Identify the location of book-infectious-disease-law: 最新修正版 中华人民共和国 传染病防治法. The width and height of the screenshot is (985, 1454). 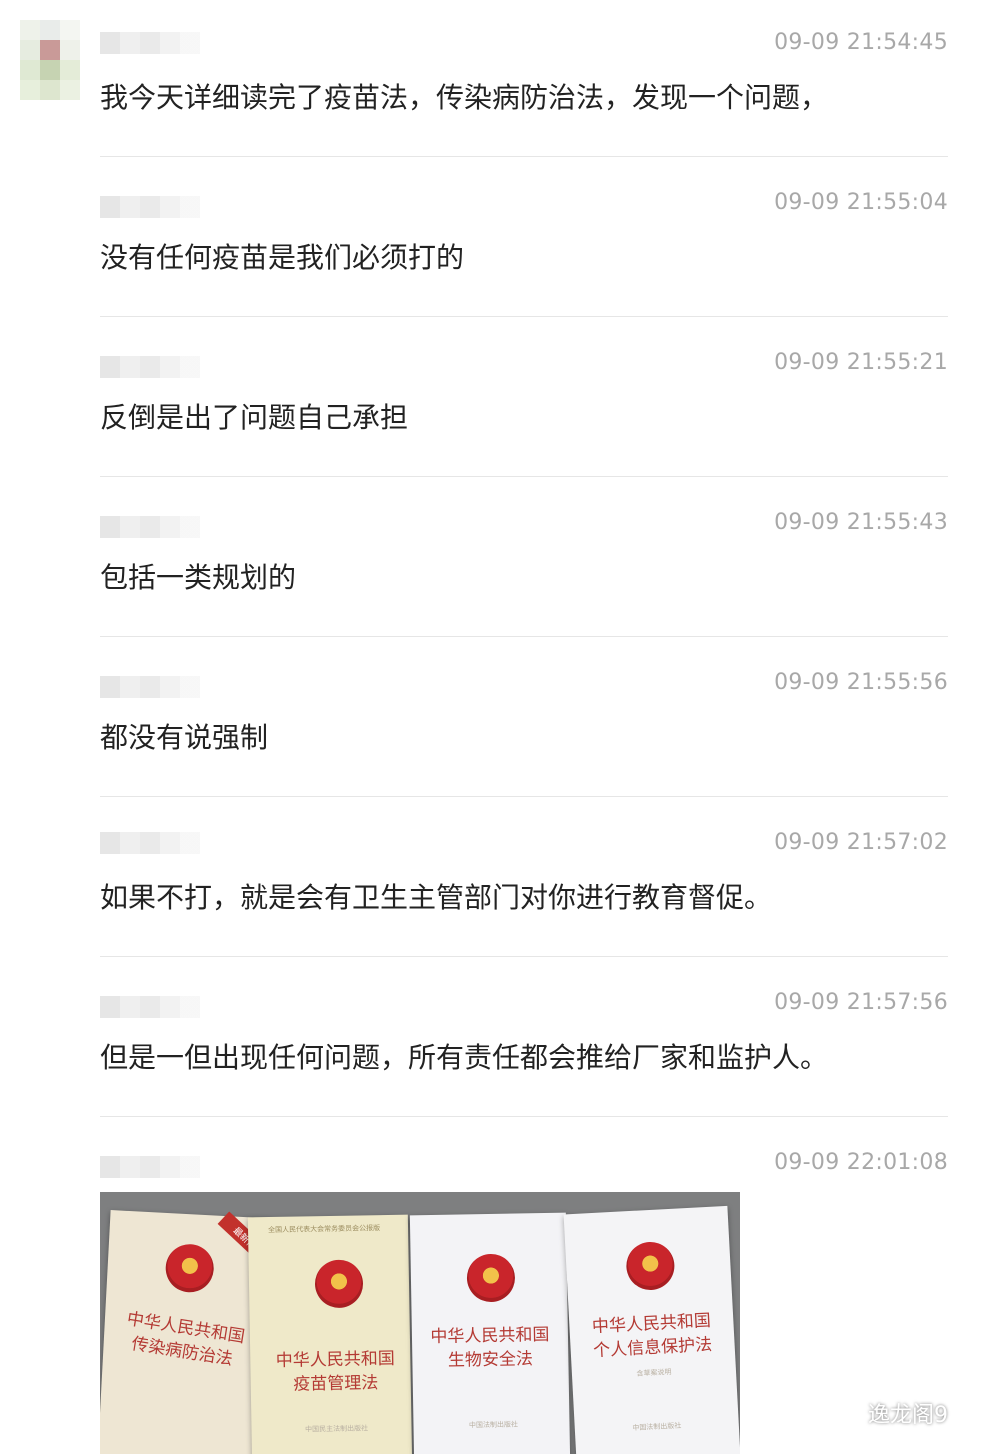
(193, 1332).